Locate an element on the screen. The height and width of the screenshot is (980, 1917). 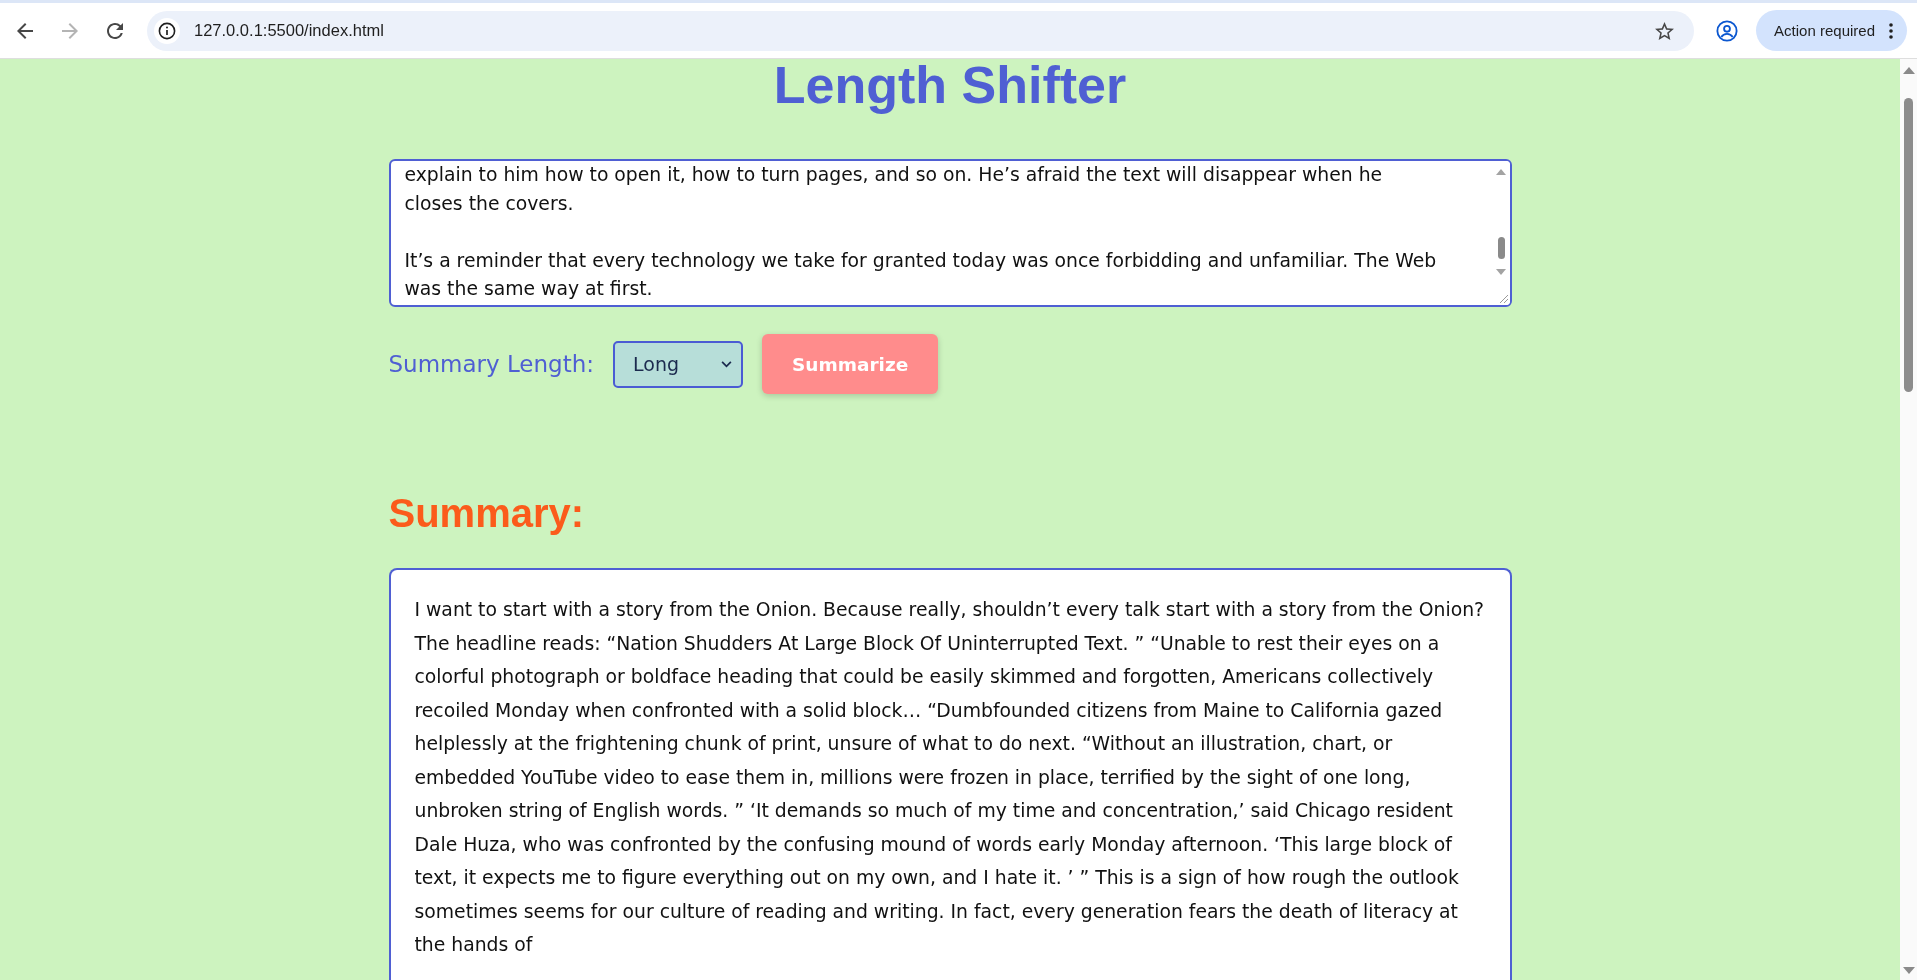
summary-heading: Summary: is located at coordinates (486, 513).